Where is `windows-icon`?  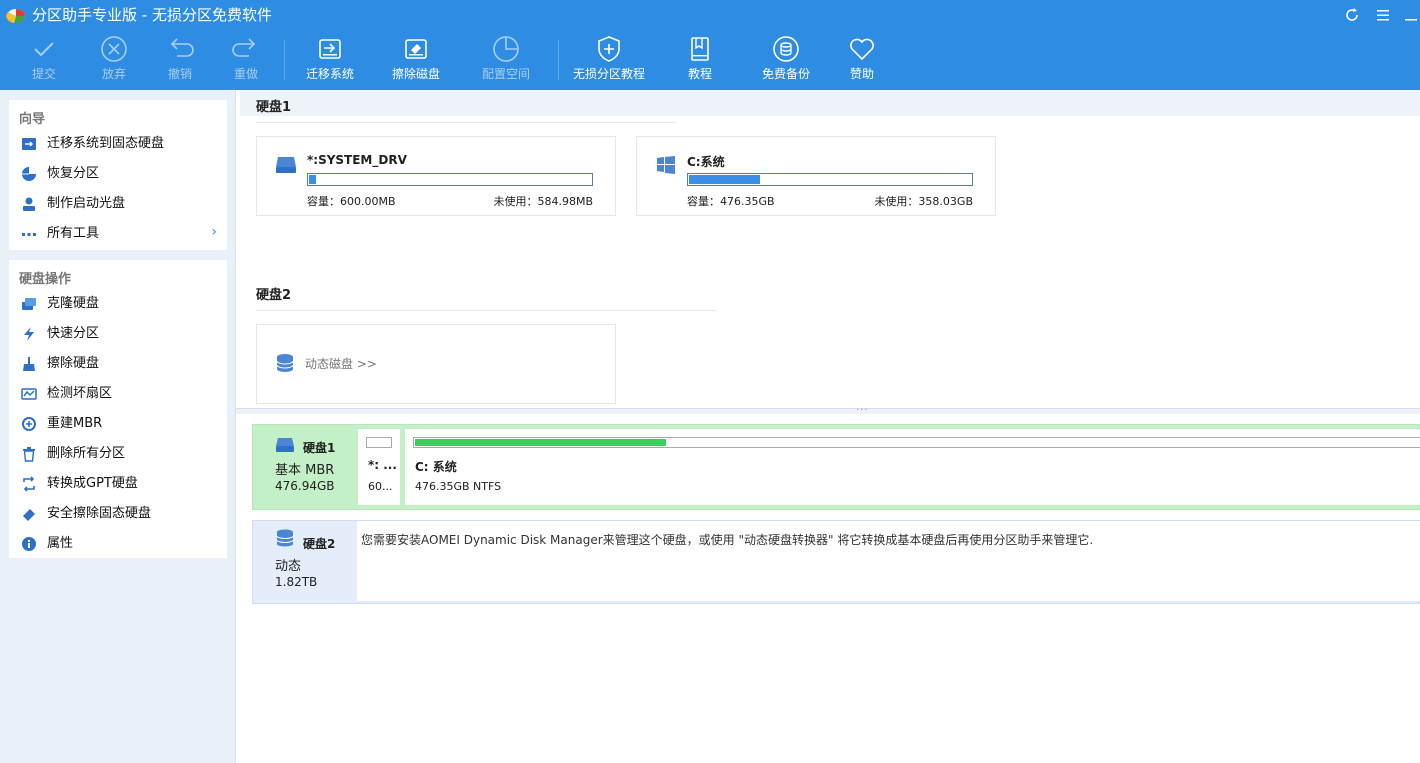
windows-icon is located at coordinates (666, 165).